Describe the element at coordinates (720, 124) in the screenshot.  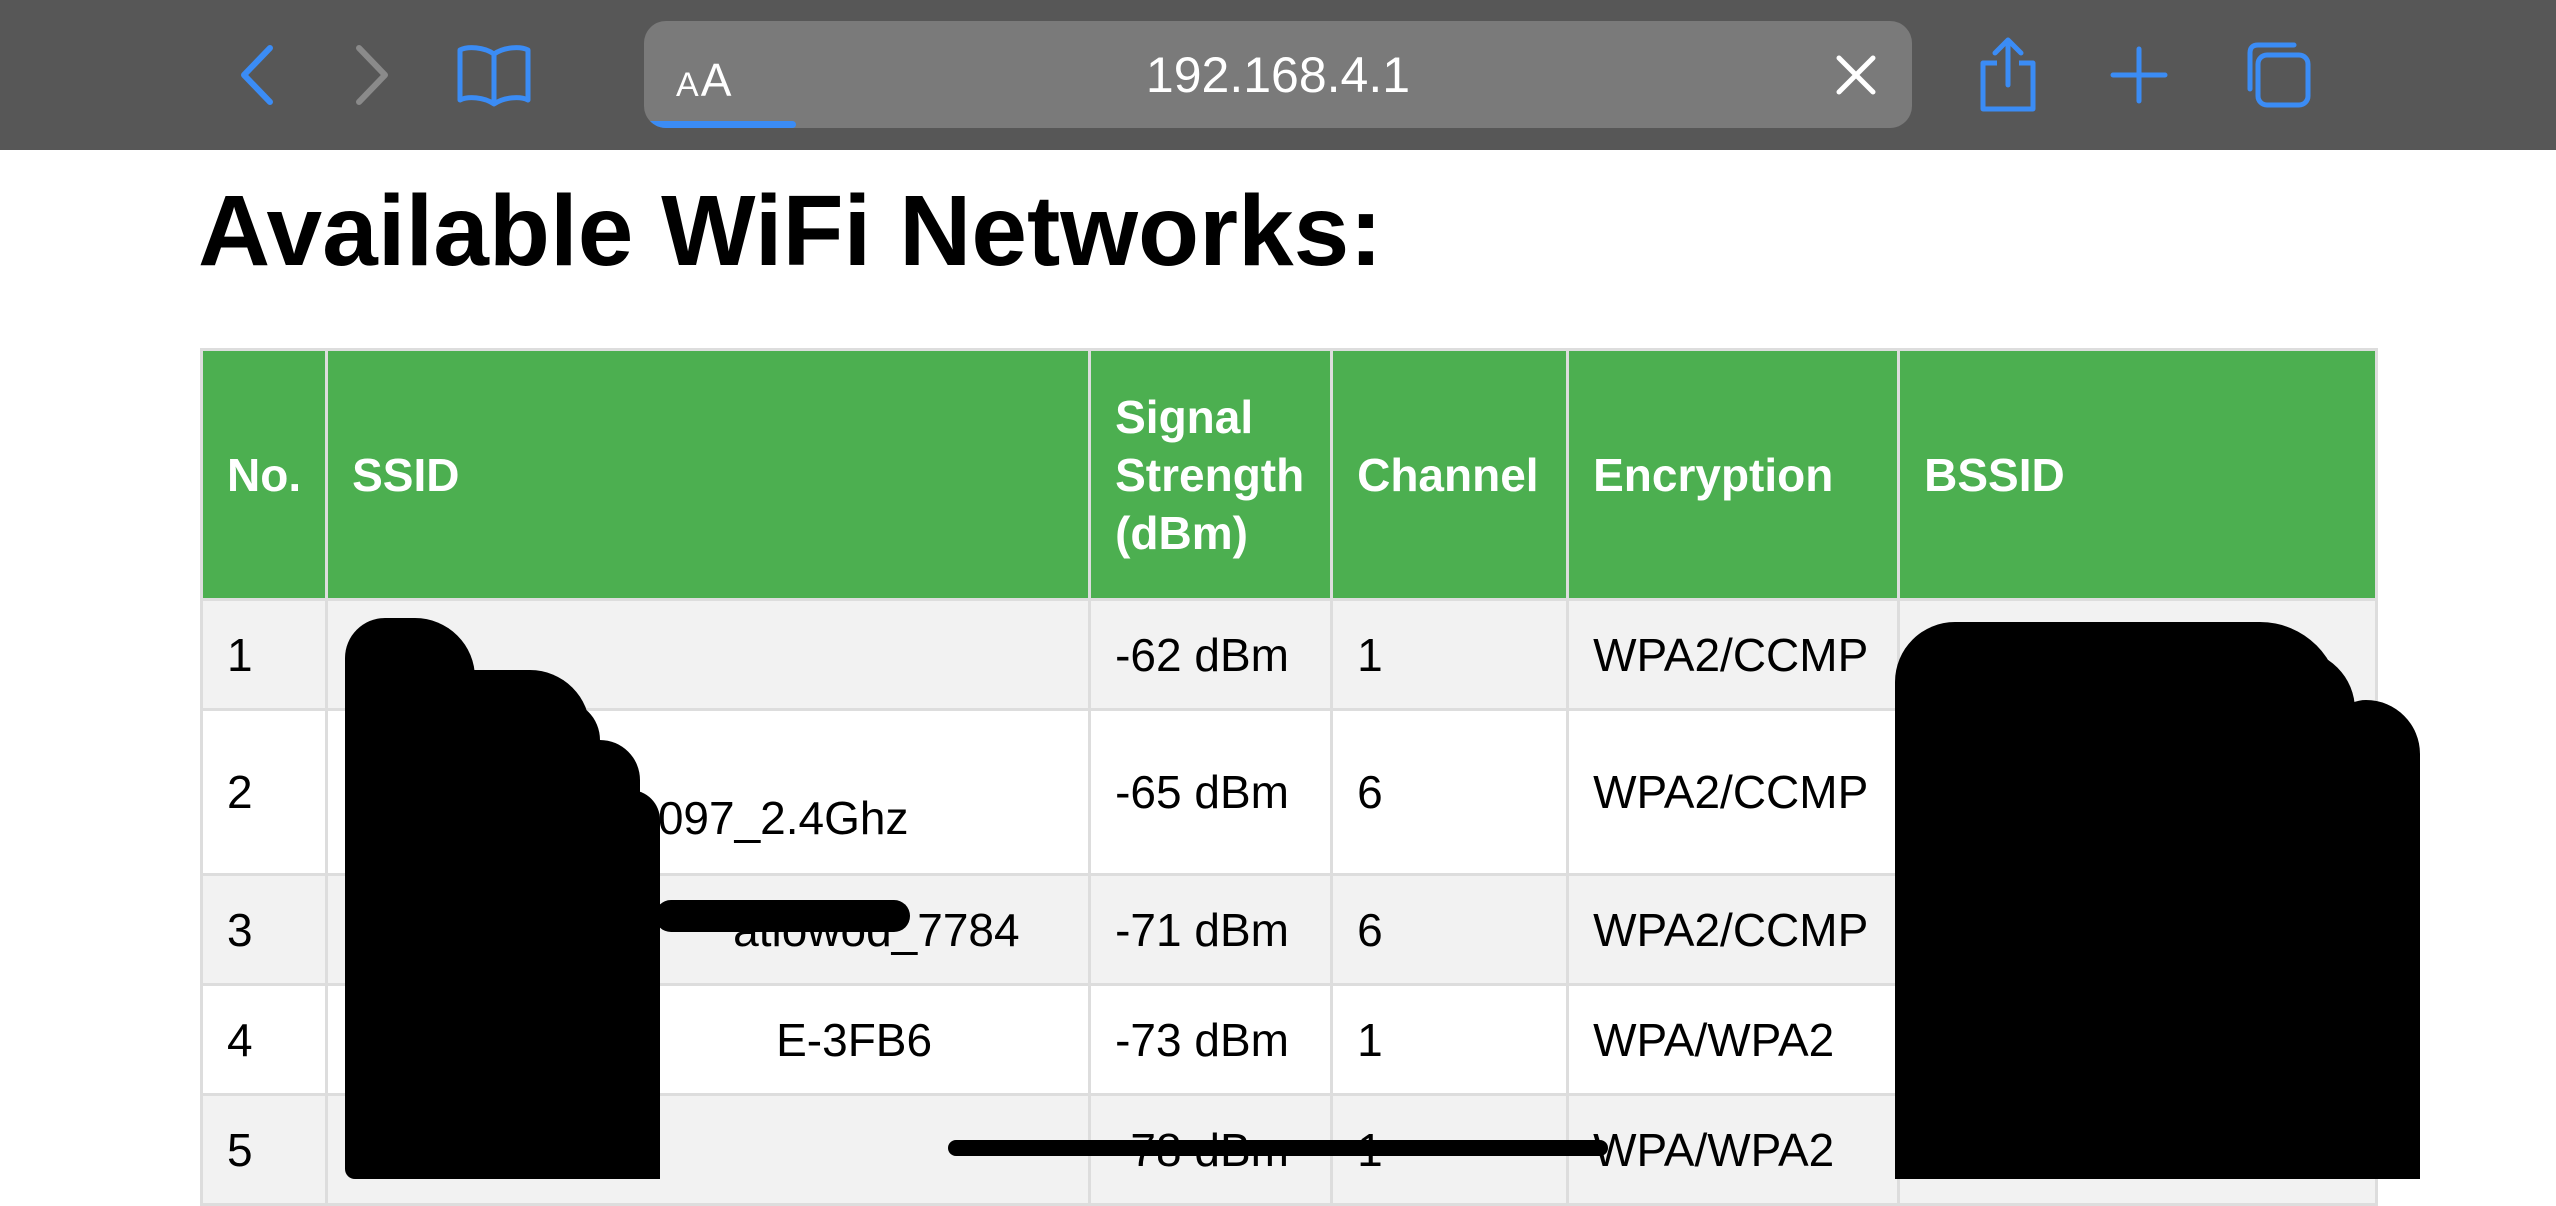
I see `page-load-progress-bar` at that location.